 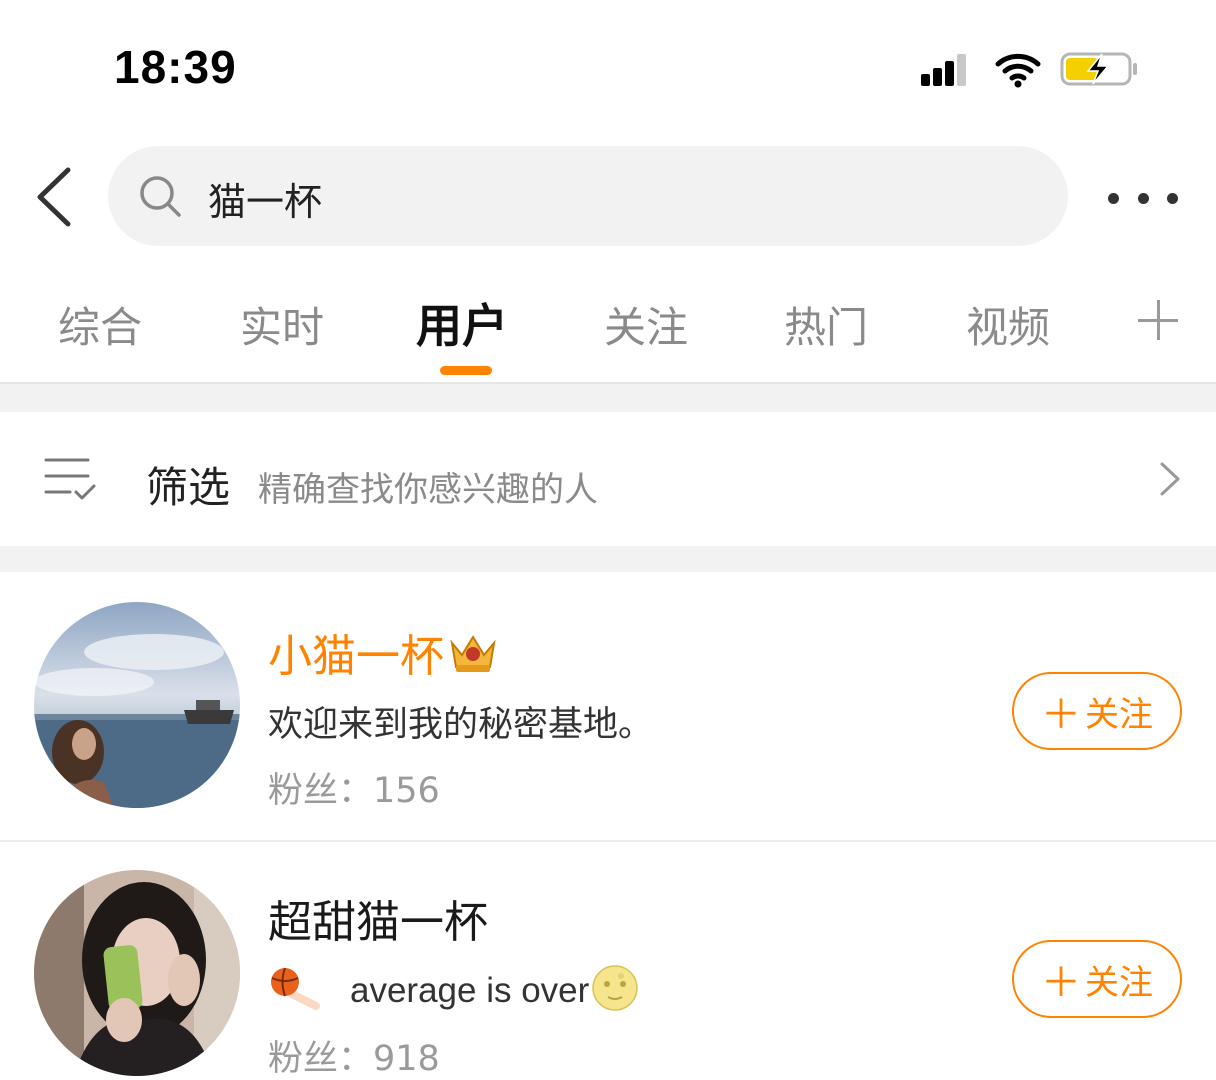 What do you see at coordinates (1098, 69) in the screenshot?
I see `battery-charging-icon` at bounding box center [1098, 69].